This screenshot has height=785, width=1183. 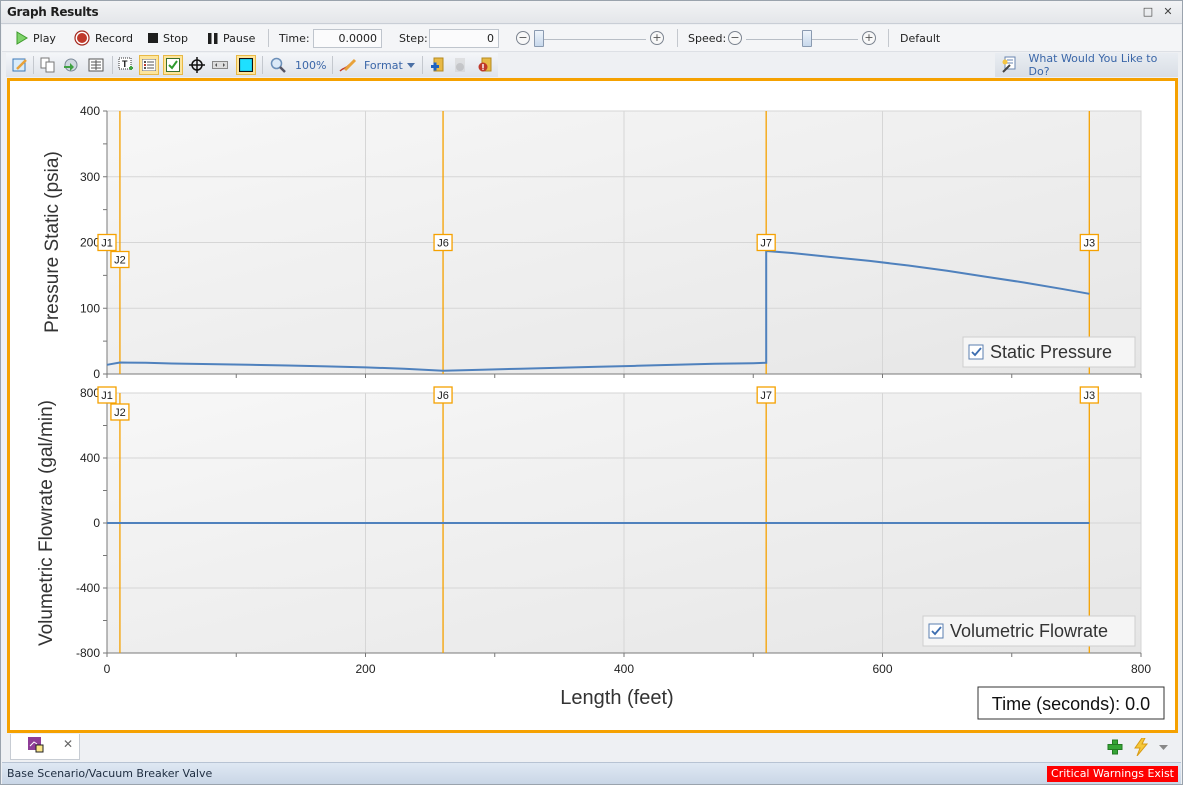 What do you see at coordinates (22, 38) in the screenshot?
I see `play-icon` at bounding box center [22, 38].